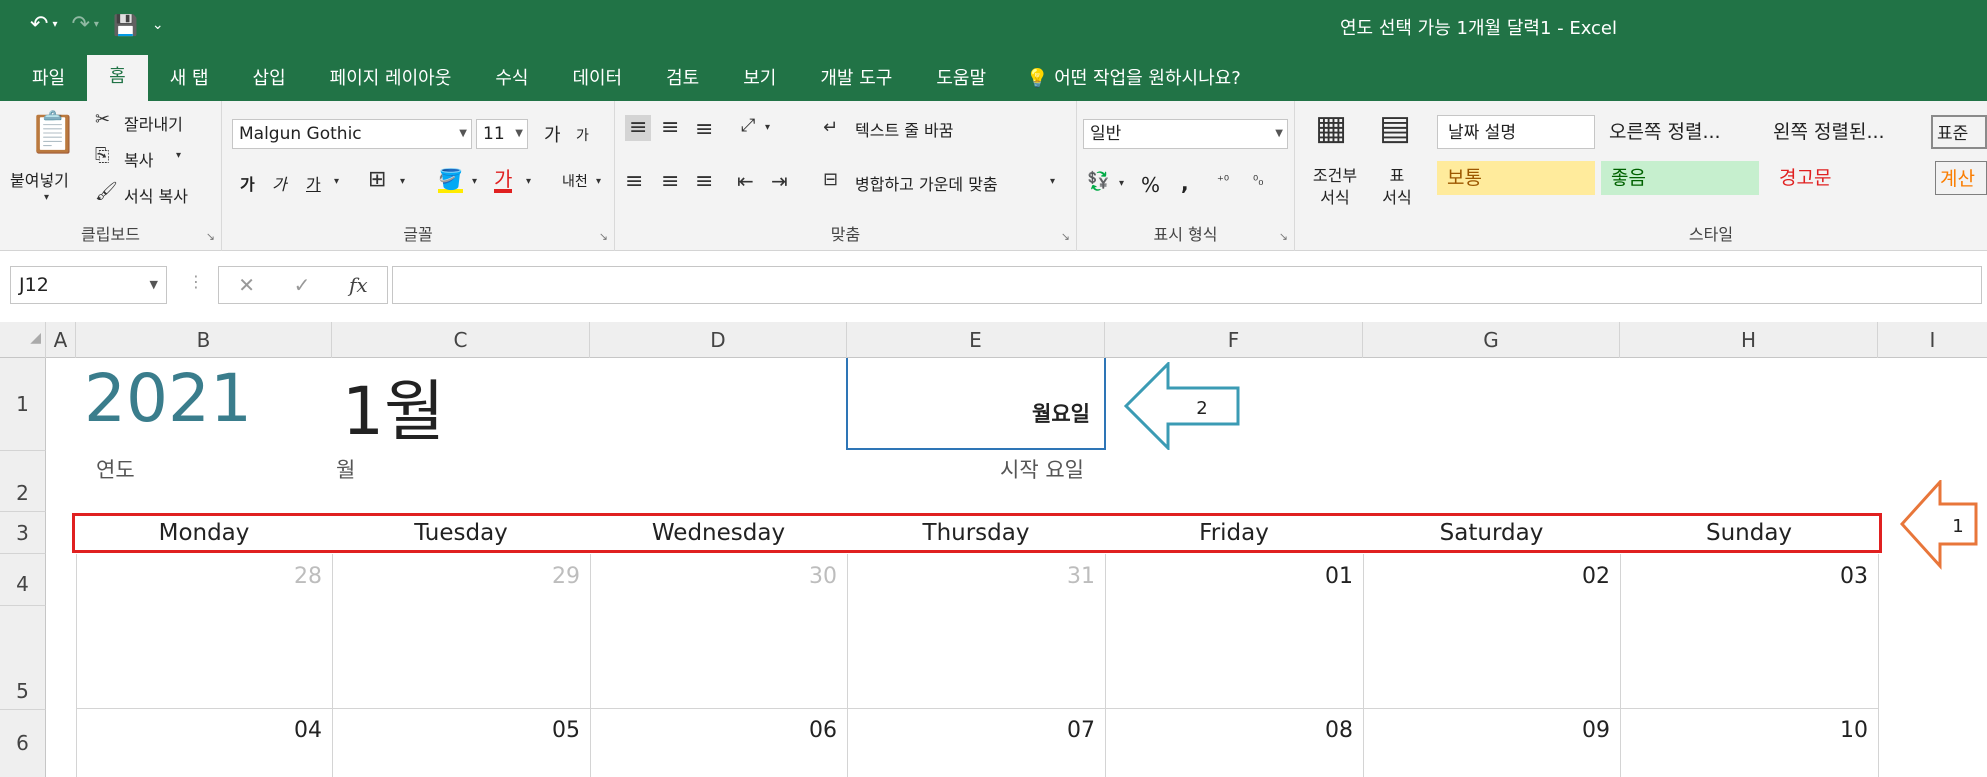  Describe the element at coordinates (767, 128) in the screenshot. I see `orientation-dropdown-icon: ▾` at that location.